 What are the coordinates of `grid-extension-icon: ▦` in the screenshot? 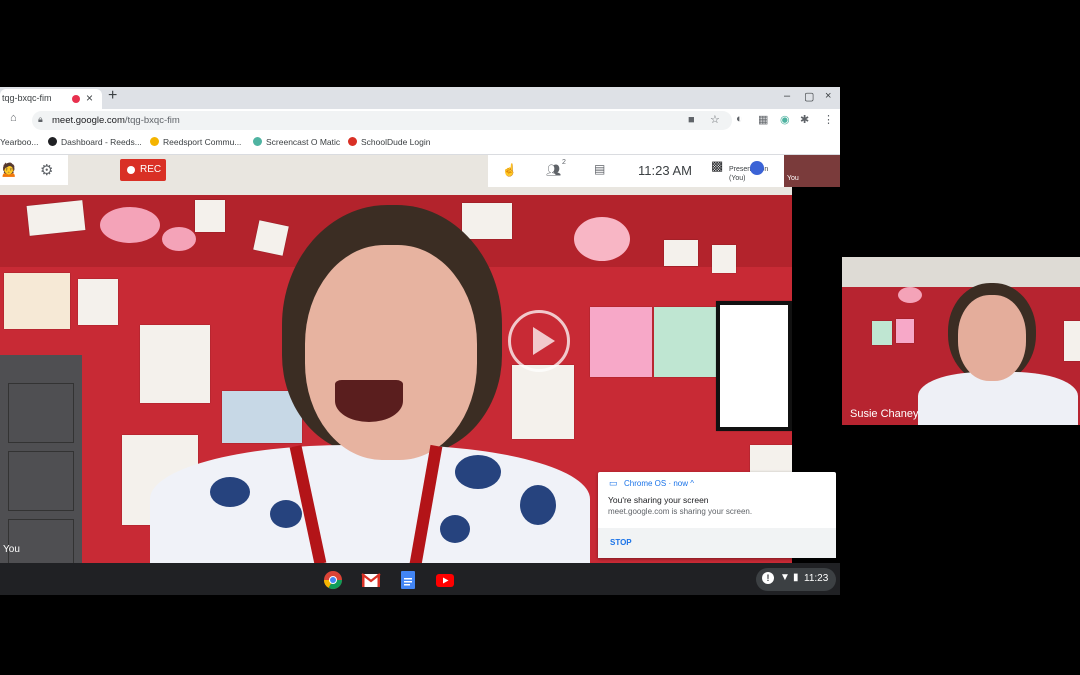 It's located at (763, 119).